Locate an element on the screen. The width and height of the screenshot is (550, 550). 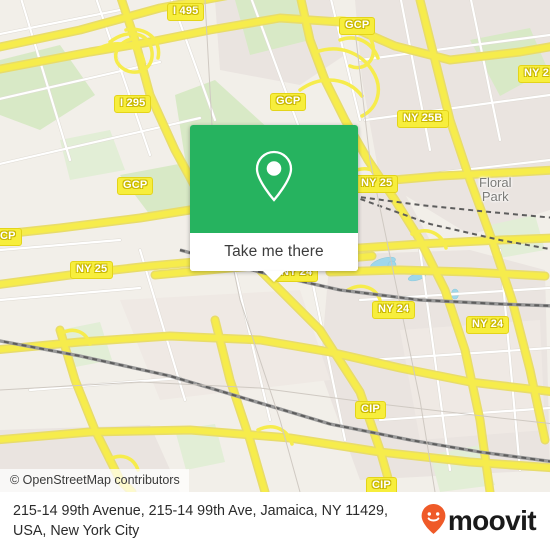
location-popup-card: Take me there is located at coordinates (274, 203).